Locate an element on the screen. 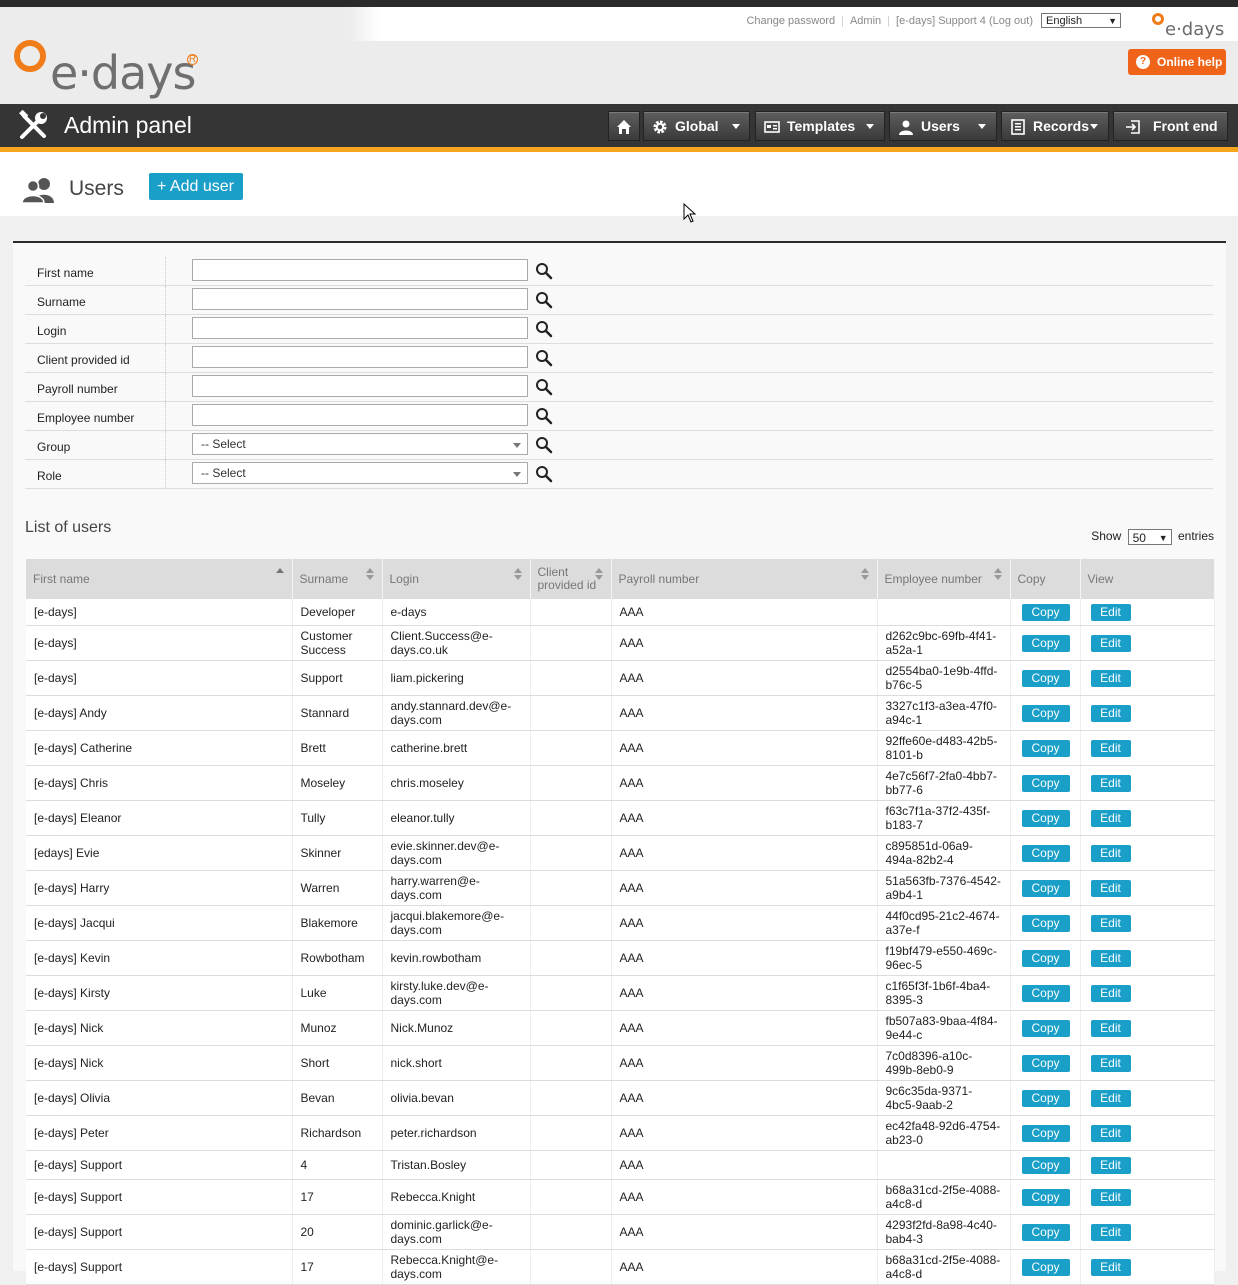  payroll-number-cell: AAA is located at coordinates (744, 993).